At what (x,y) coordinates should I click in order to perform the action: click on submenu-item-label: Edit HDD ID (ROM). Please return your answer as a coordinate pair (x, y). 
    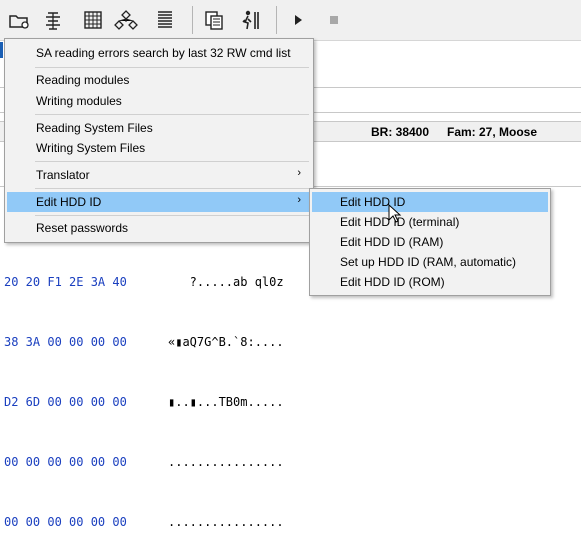
    Looking at the image, I should click on (392, 282).